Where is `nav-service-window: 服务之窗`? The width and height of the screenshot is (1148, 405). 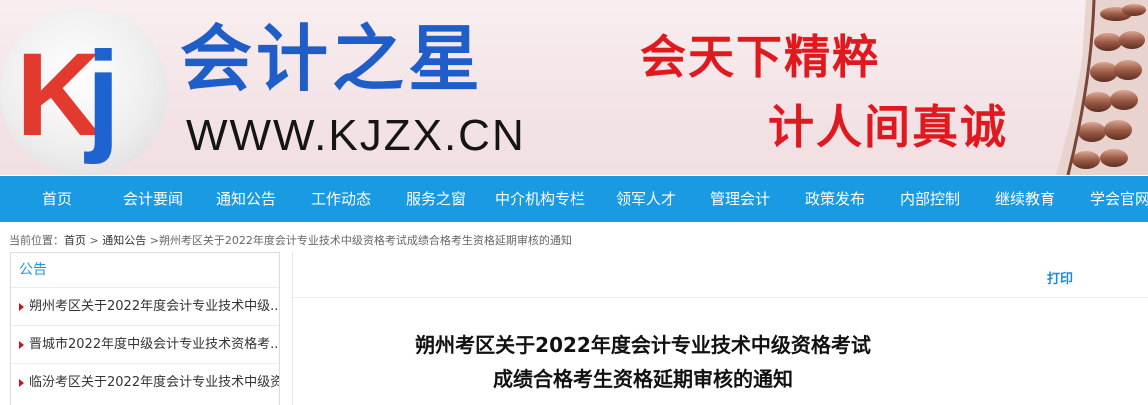 nav-service-window: 服务之窗 is located at coordinates (436, 199).